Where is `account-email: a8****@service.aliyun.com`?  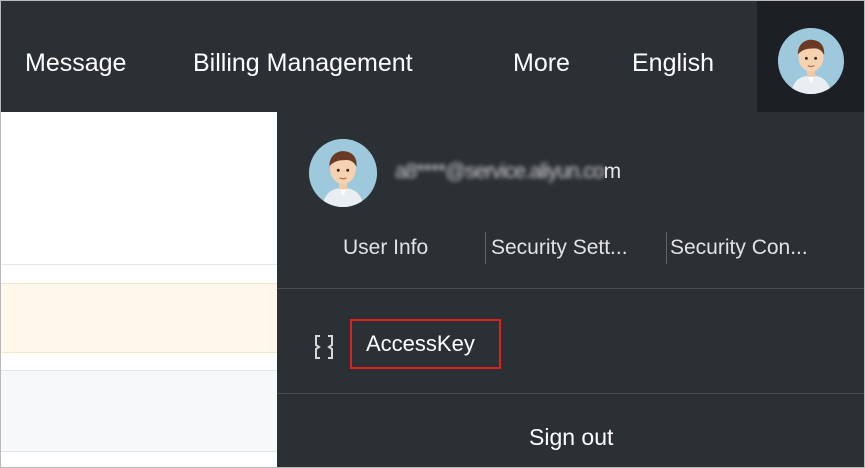
account-email: a8****@service.aliyun.com is located at coordinates (508, 172).